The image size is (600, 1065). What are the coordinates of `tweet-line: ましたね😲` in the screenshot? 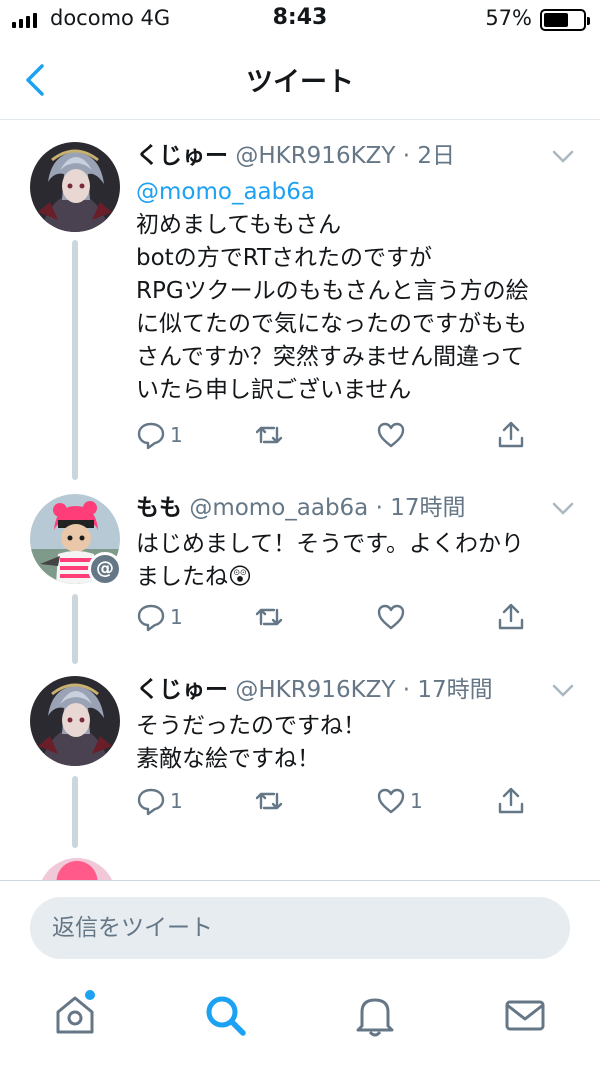 It's located at (194, 577).